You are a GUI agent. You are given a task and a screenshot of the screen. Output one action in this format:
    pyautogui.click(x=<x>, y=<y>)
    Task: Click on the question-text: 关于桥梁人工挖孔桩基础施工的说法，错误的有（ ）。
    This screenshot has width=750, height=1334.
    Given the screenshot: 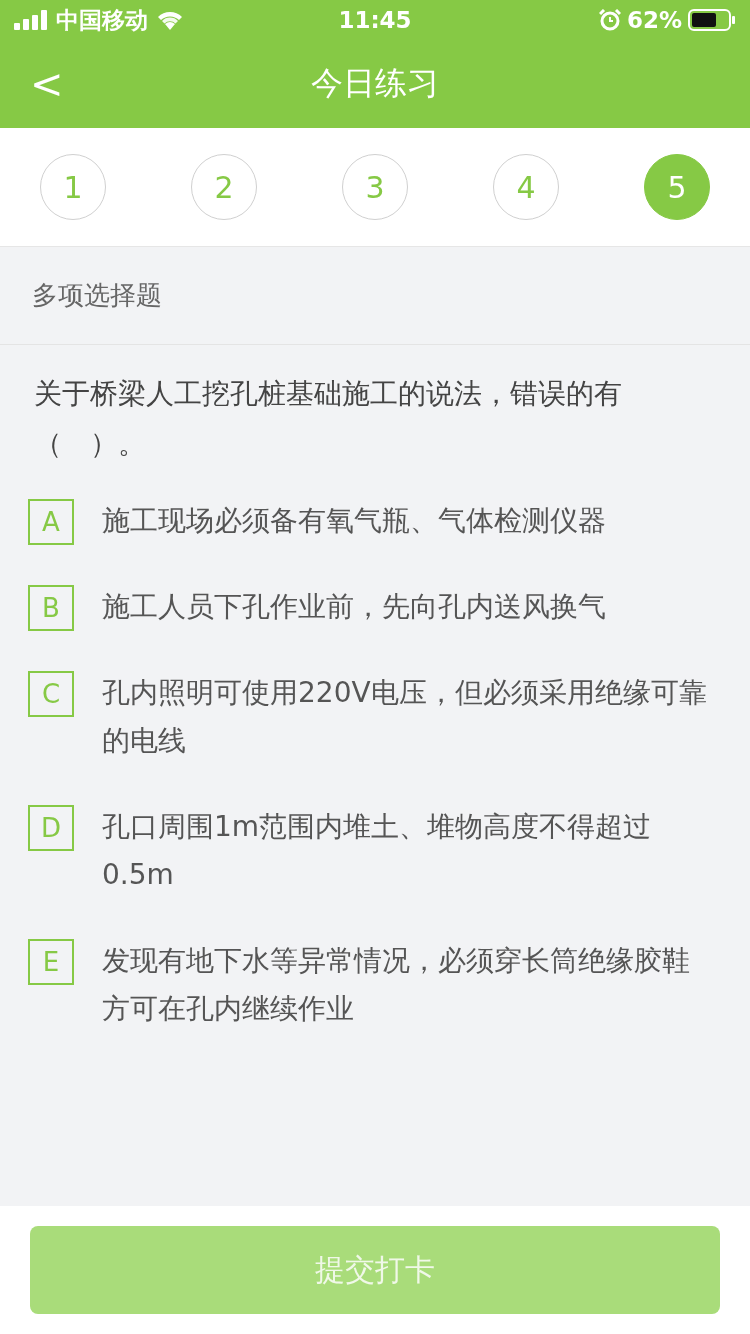 What is the action you would take?
    pyautogui.click(x=328, y=419)
    